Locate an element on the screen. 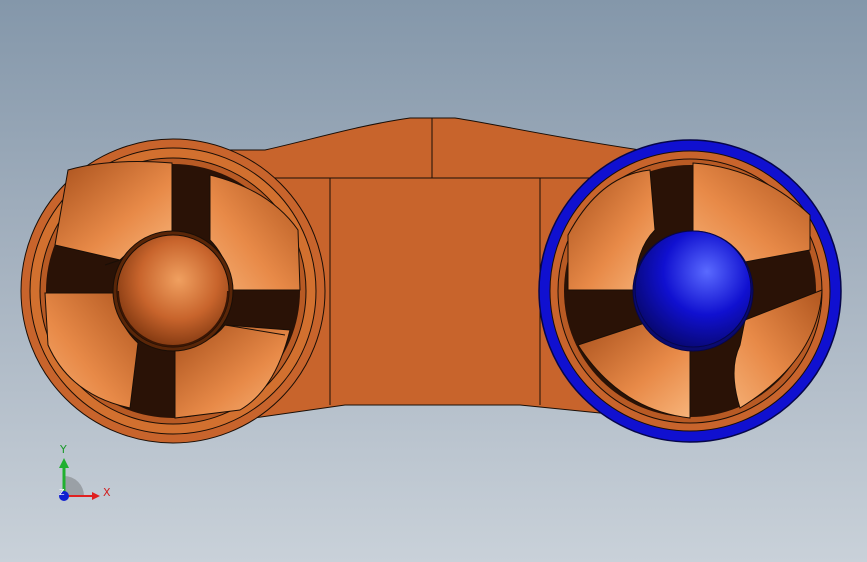  x-axis-label: X is located at coordinates (107, 492).